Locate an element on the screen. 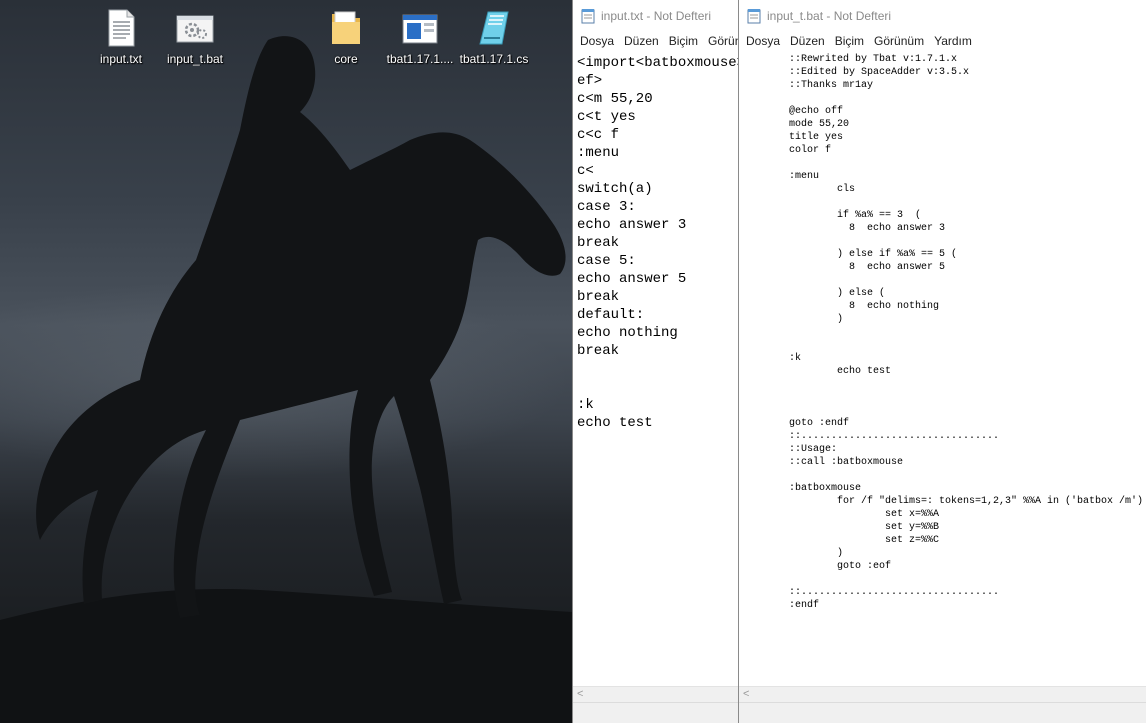 This screenshot has width=1146, height=723. window-title: input.txt - Not Defteri is located at coordinates (656, 16).